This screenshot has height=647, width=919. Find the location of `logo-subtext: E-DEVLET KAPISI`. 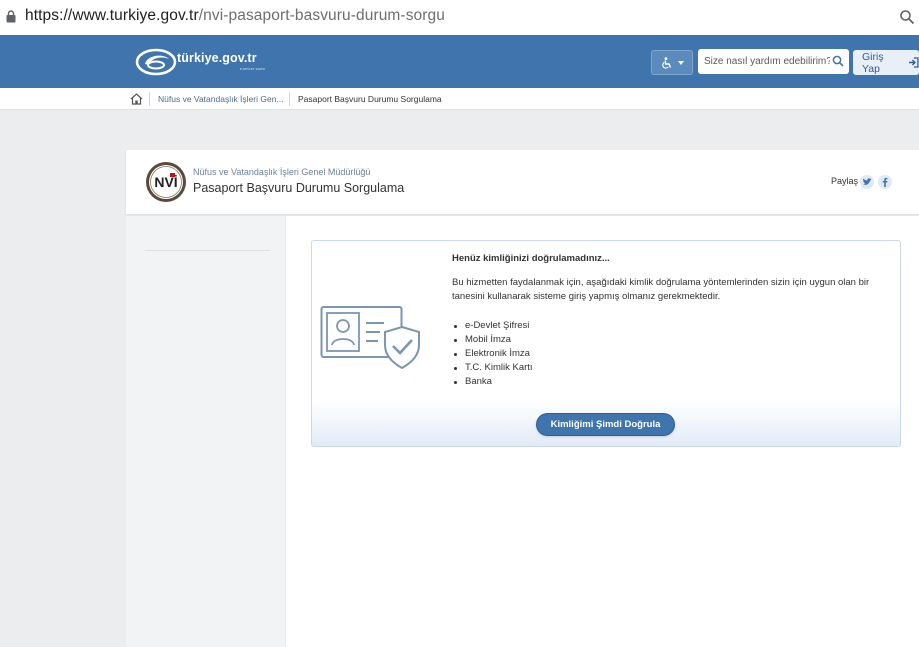

logo-subtext: E-DEVLET KAPISI is located at coordinates (253, 69).